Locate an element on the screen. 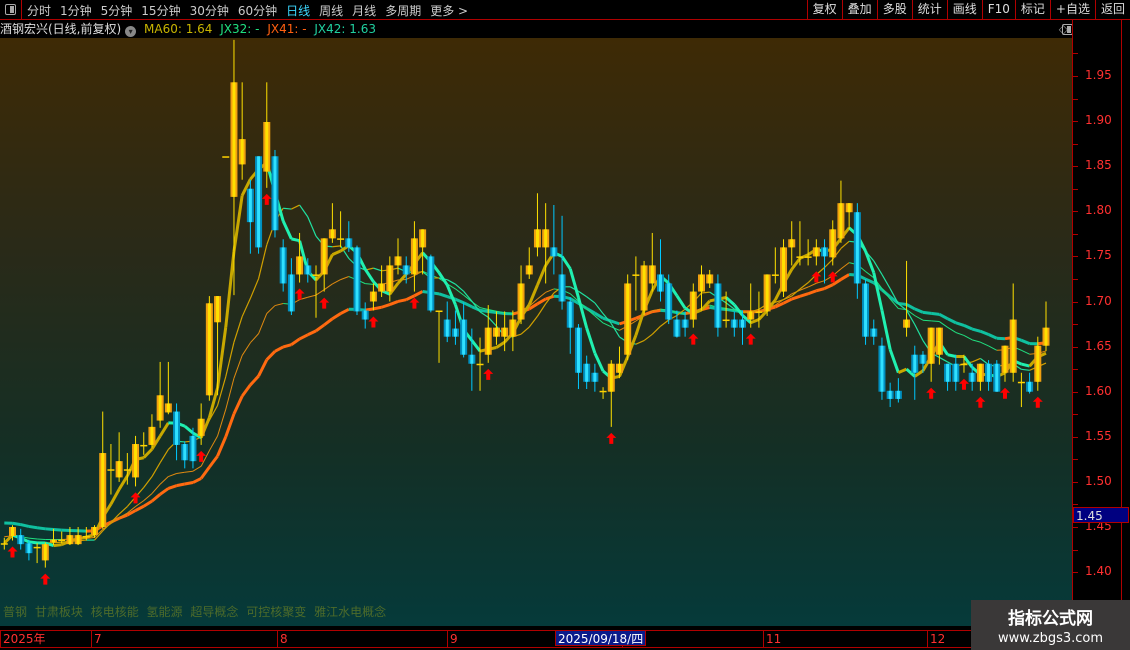  overlay-button: 叠加 is located at coordinates (859, 9).